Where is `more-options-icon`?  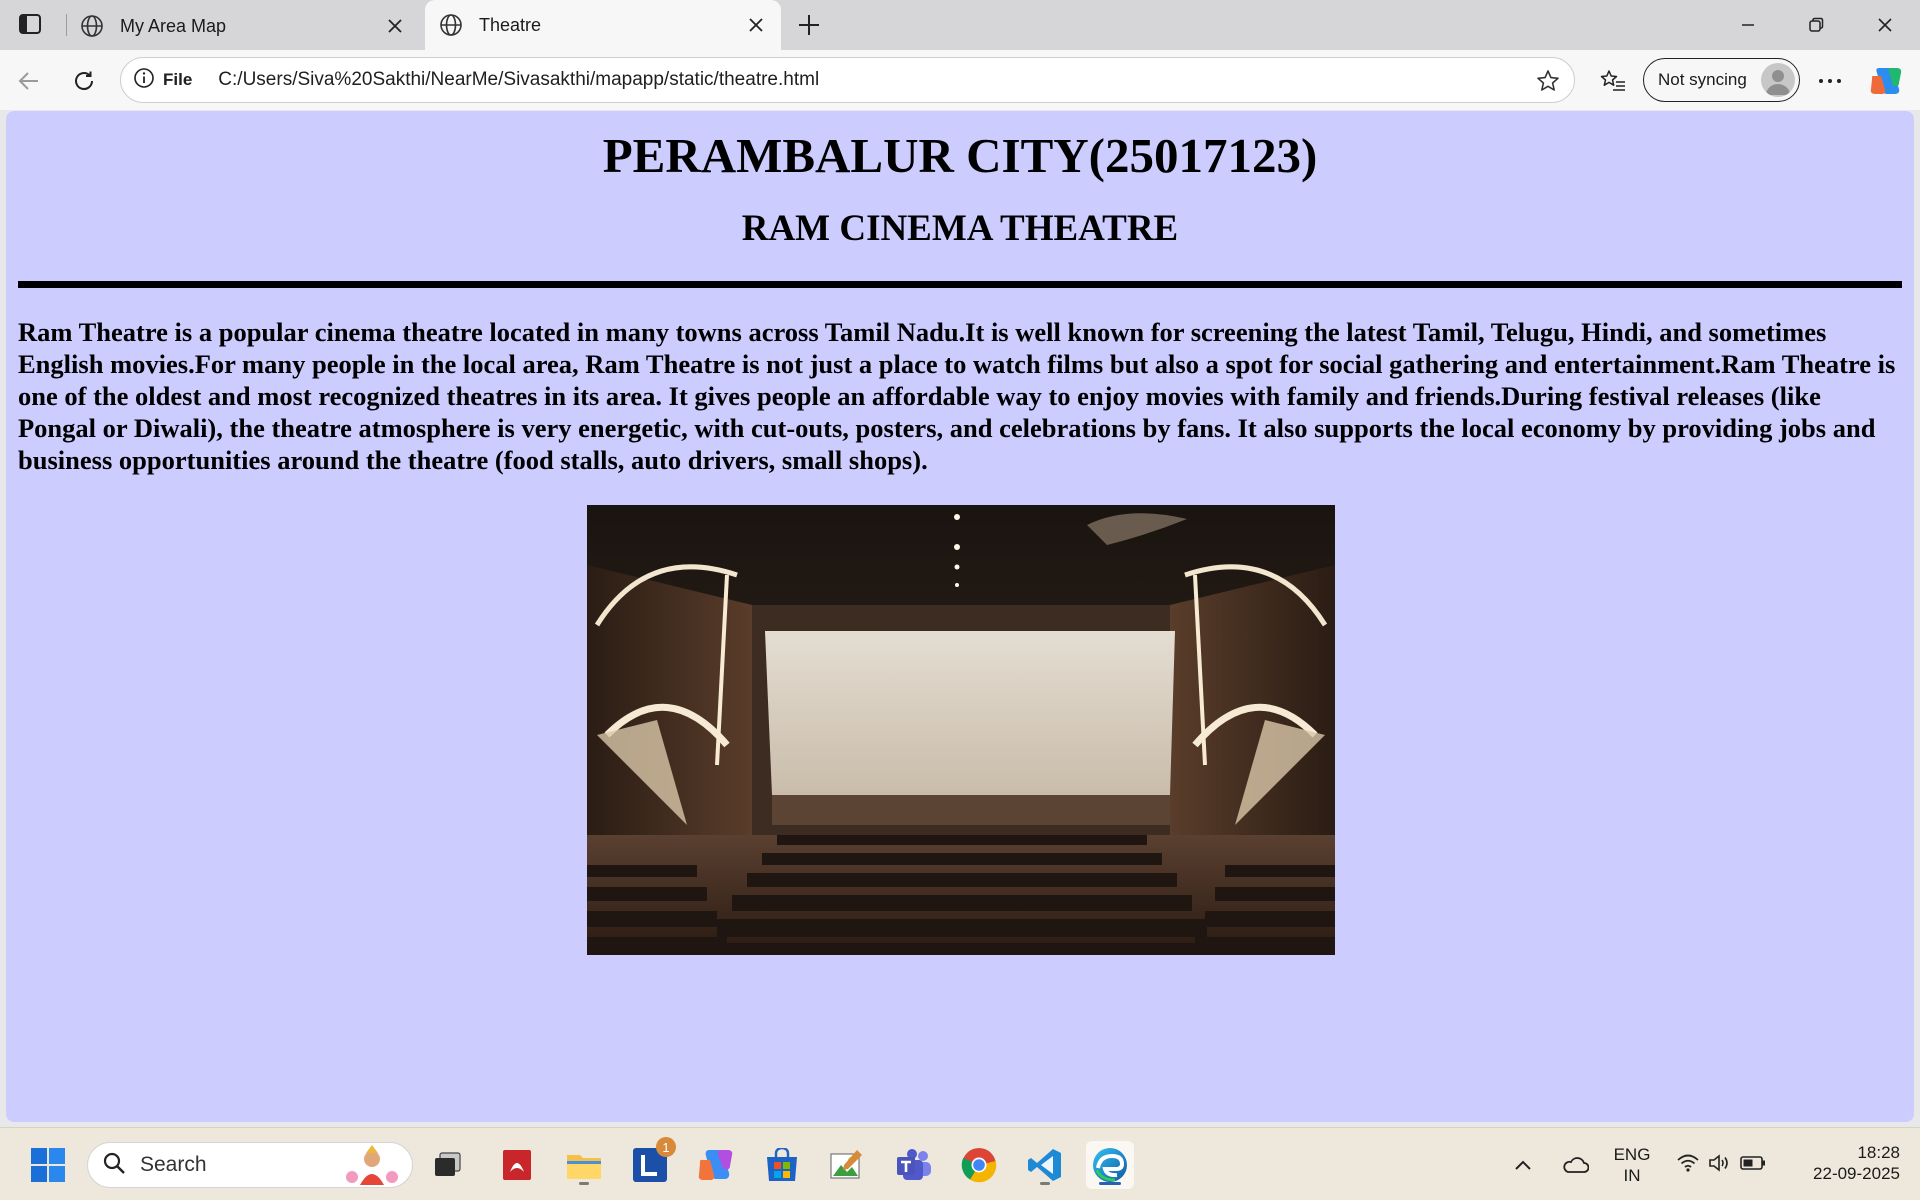
more-options-icon is located at coordinates (1830, 81).